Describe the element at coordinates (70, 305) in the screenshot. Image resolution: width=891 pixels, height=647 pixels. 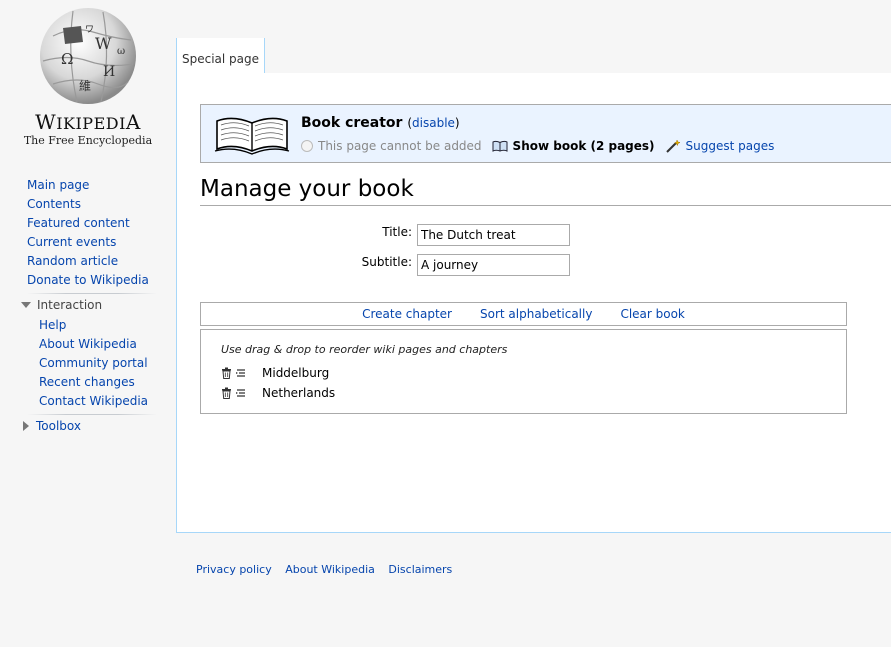
I see `interaction-heading-label: Interaction` at that location.